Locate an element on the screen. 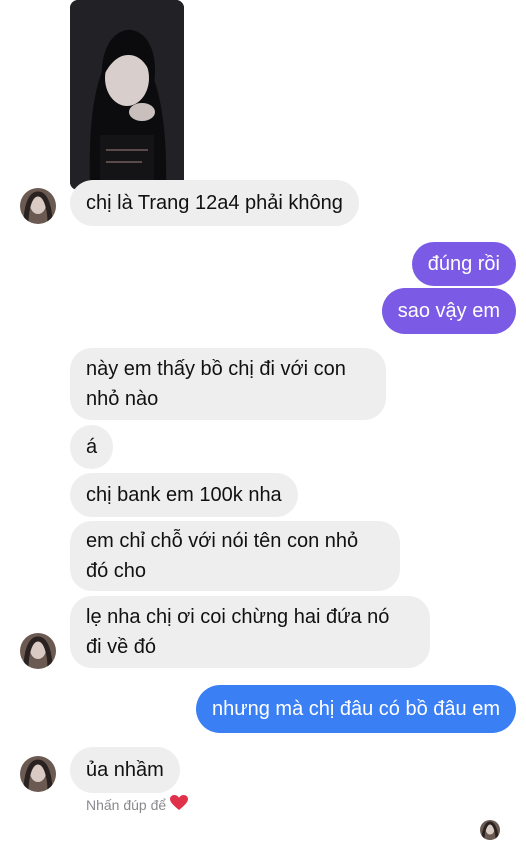 The height and width of the screenshot is (856, 526). message-text: lẹ nha chị ơi coi chừng hai đứa nó is located at coordinates (238, 617).